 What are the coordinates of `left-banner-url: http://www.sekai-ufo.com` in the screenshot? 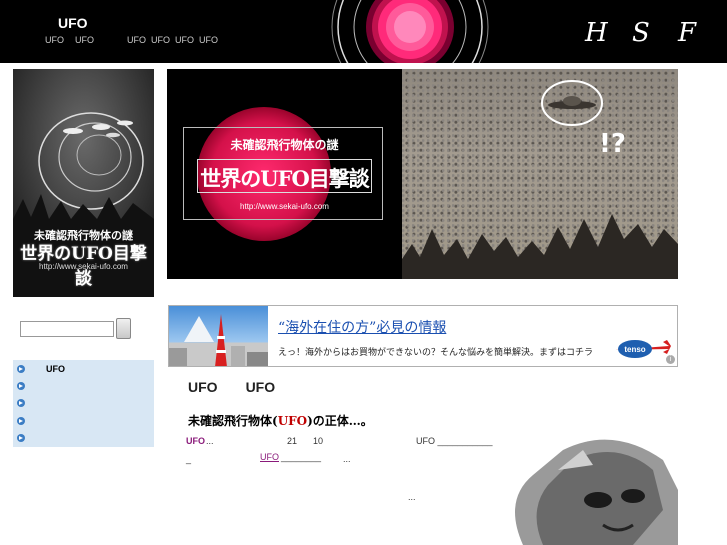 It's located at (83, 266).